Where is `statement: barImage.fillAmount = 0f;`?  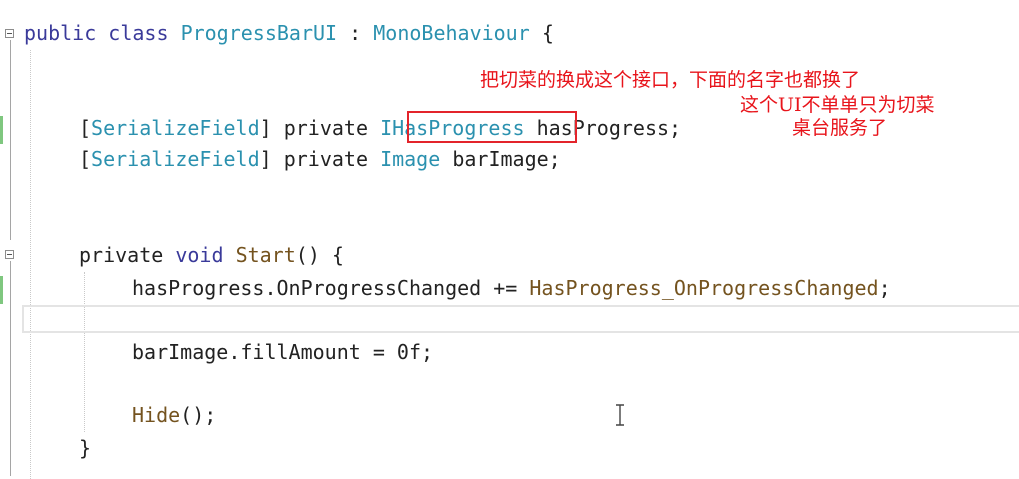 statement: barImage.fillAmount = 0f; is located at coordinates (283, 352).